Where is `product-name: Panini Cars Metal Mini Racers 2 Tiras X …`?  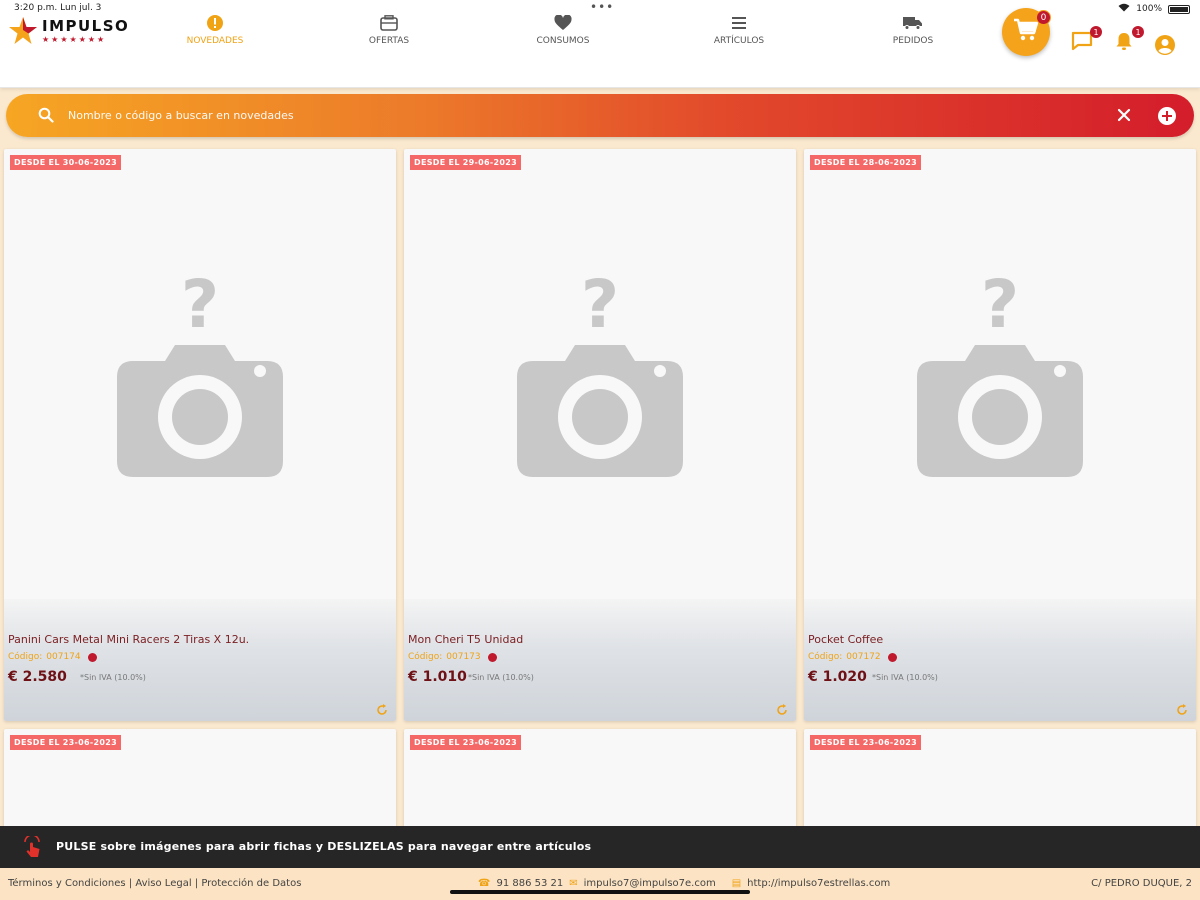 product-name: Panini Cars Metal Mini Racers 2 Tiras X … is located at coordinates (129, 639).